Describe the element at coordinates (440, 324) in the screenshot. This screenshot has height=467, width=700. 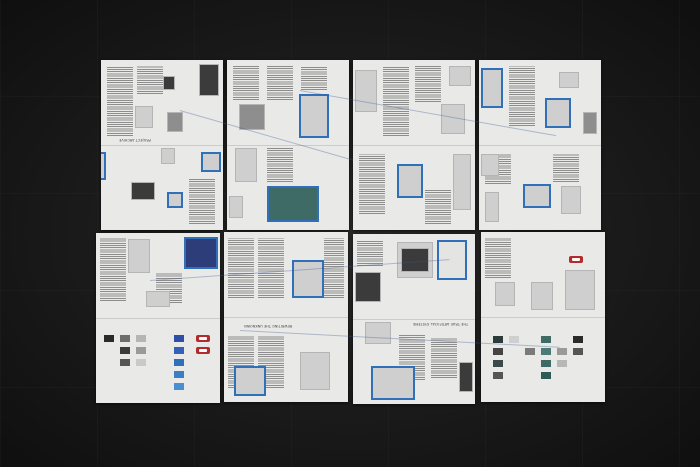
I see `sheet-7-heading: THE TRUE ARTIFICIAL SYSTEMS` at that location.